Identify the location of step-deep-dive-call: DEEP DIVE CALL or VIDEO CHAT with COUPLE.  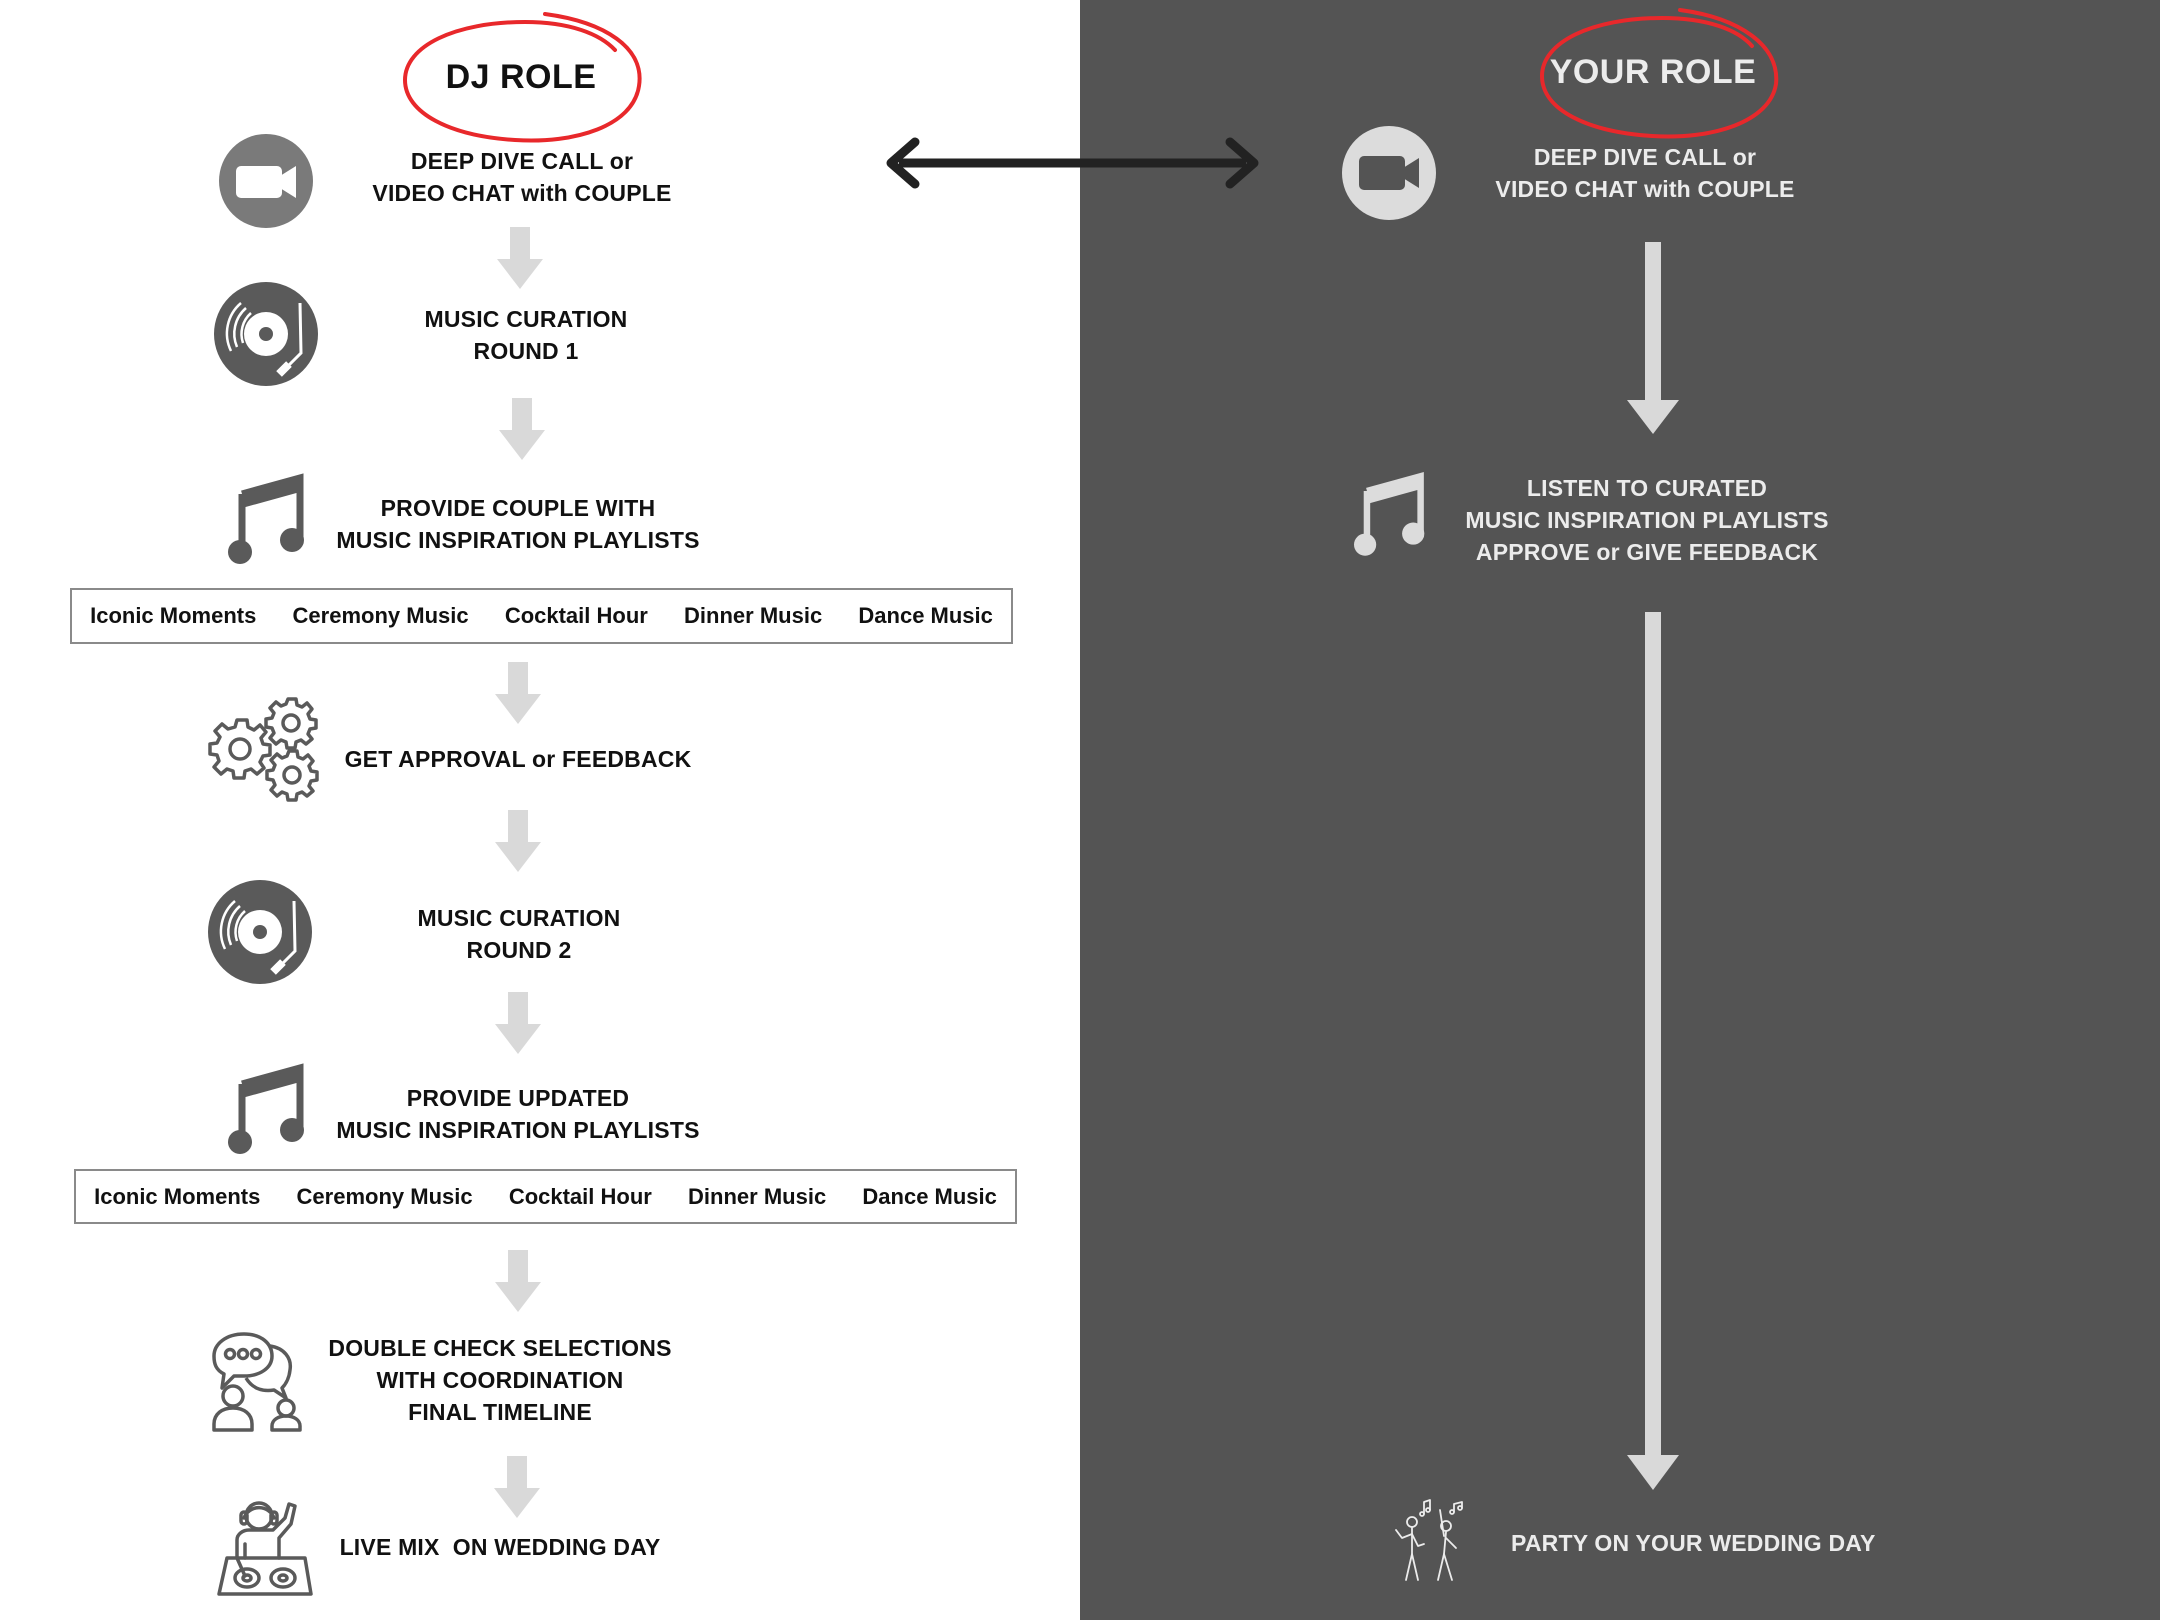
(521, 177).